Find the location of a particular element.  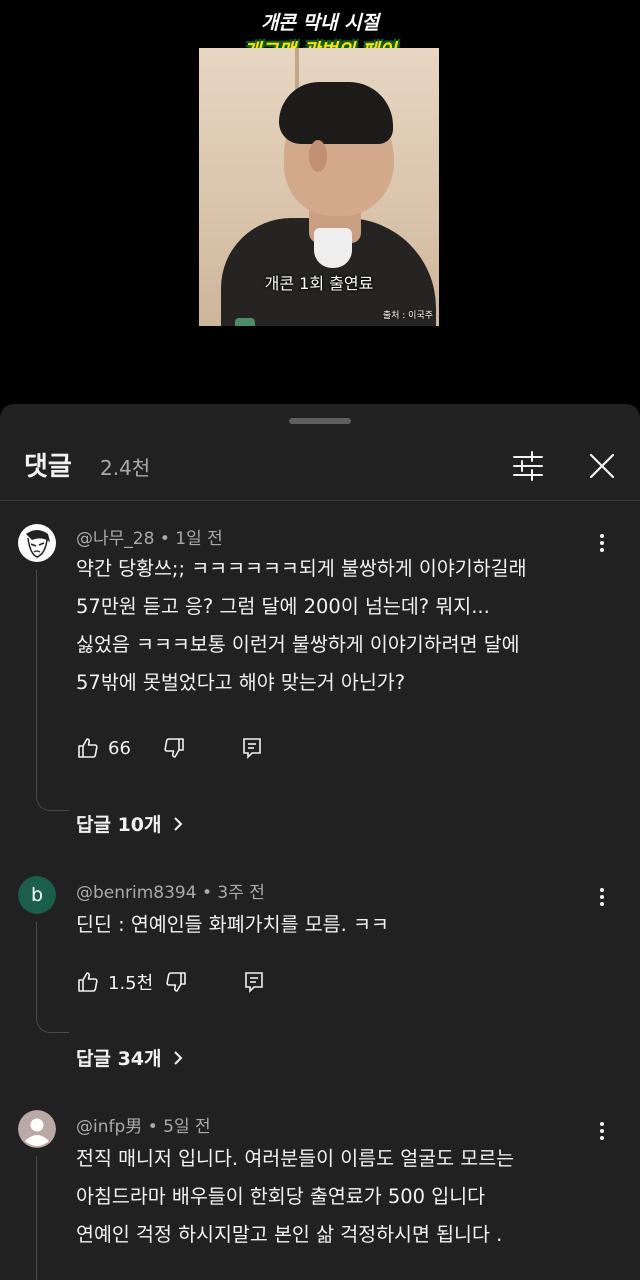

close-icon is located at coordinates (602, 466).